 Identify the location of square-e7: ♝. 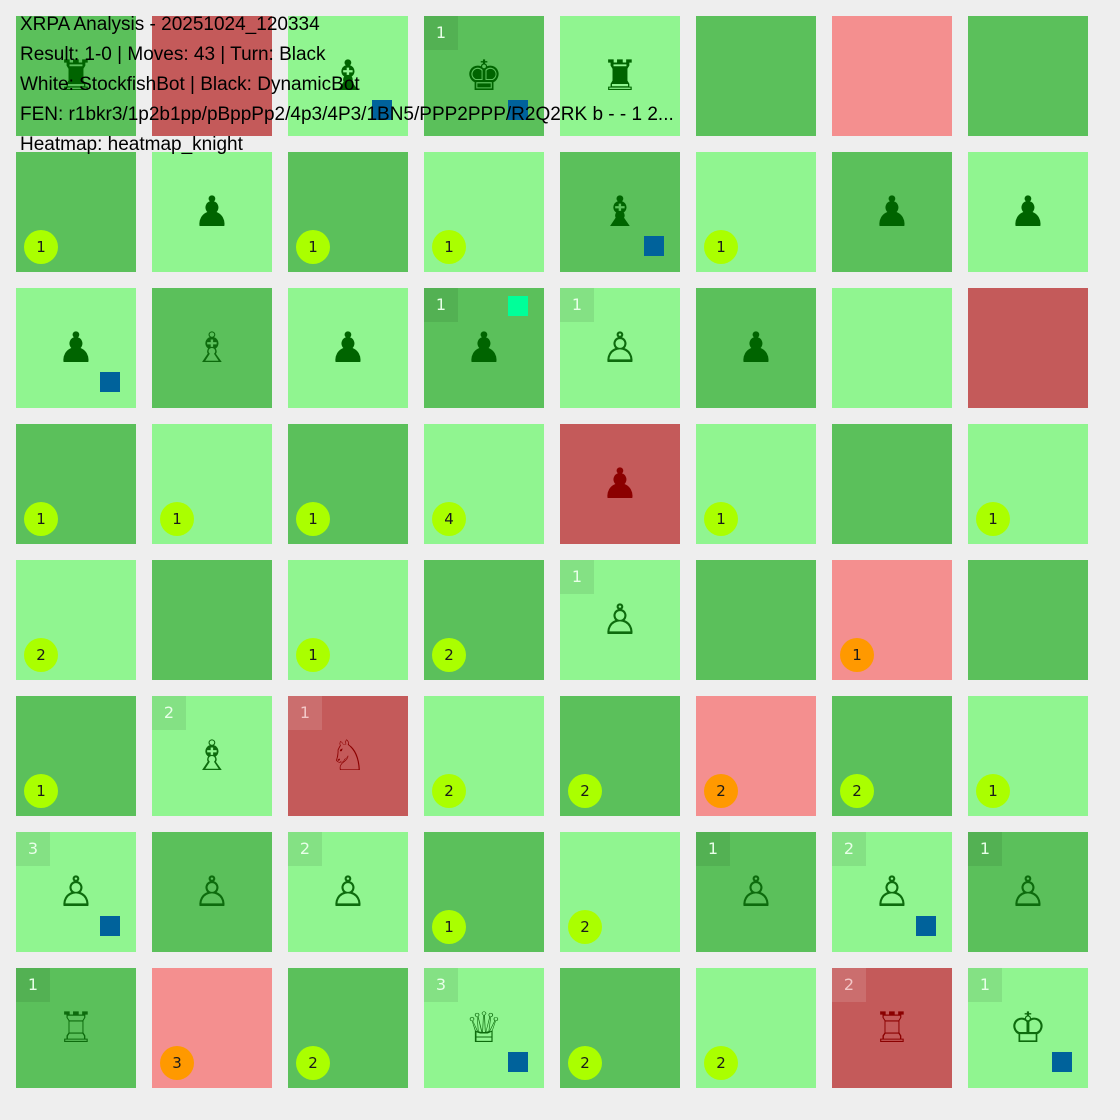
(620, 212).